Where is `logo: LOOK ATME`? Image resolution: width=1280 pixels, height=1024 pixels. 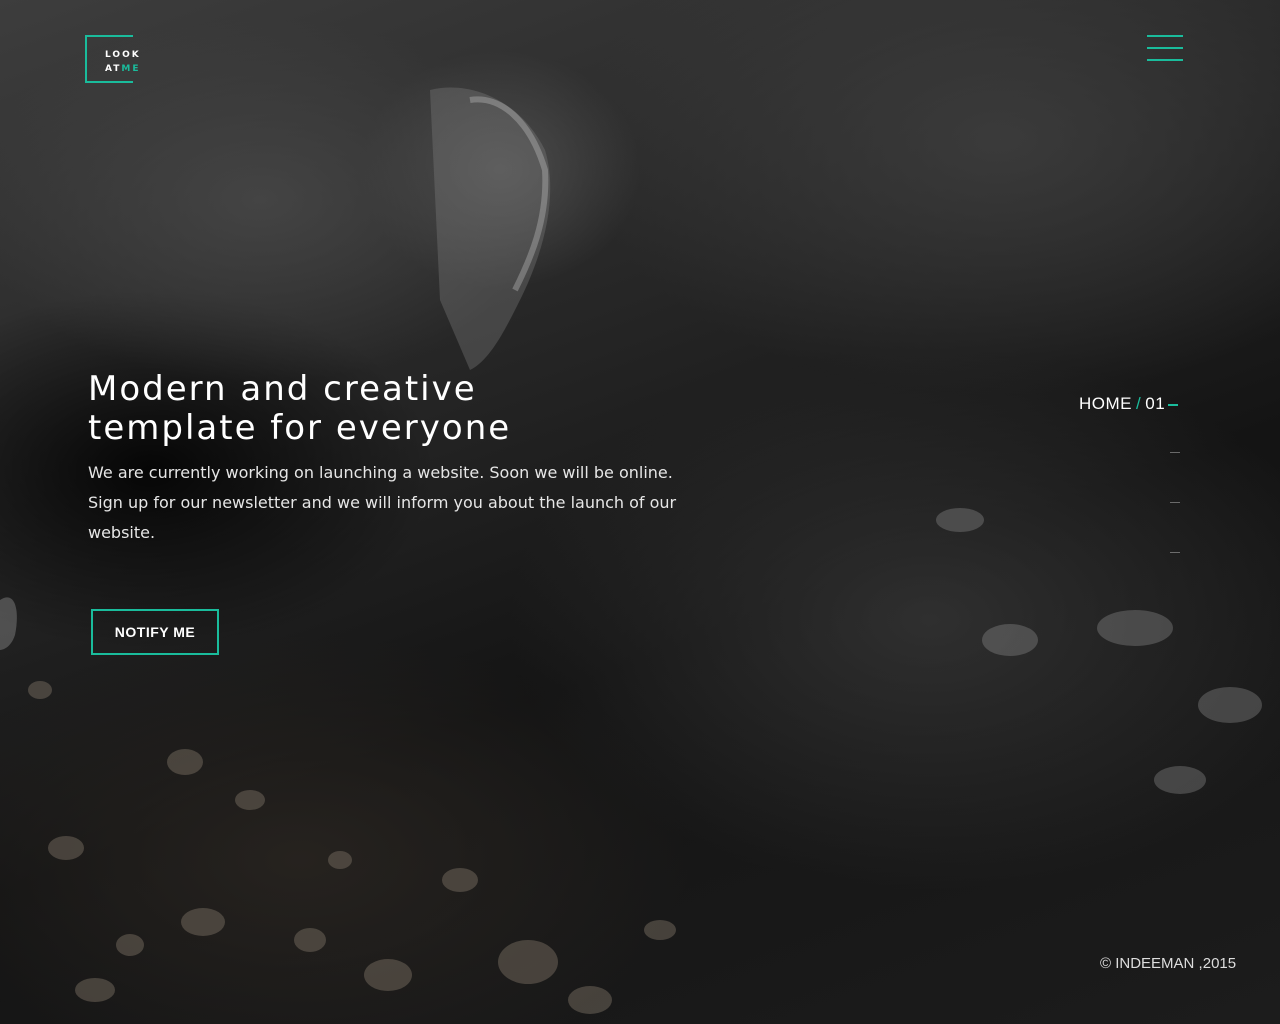 logo: LOOK ATME is located at coordinates (112, 59).